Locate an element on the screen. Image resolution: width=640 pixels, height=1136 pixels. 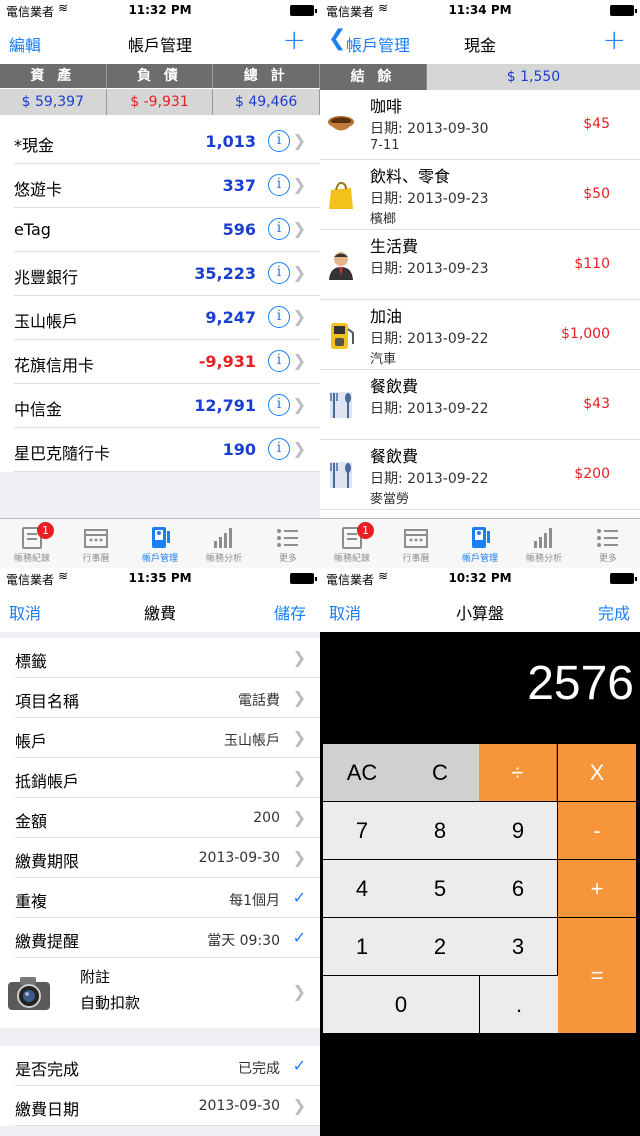
key-2: 2 is located at coordinates (440, 946).